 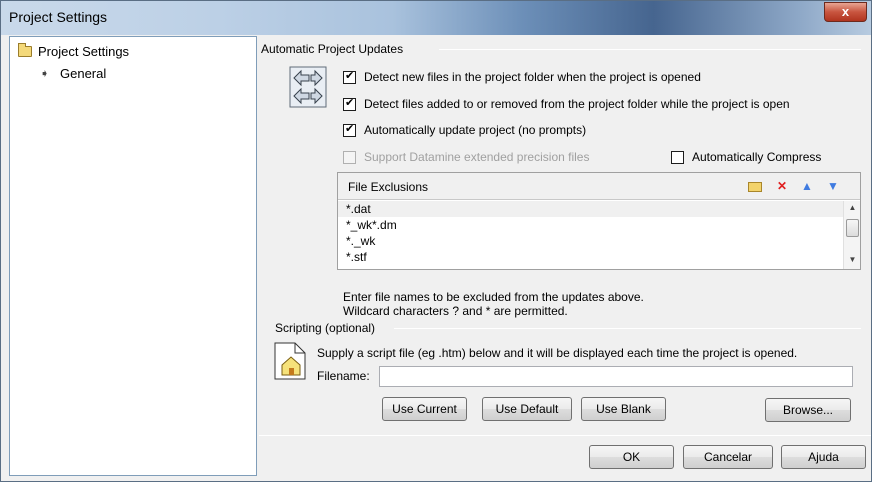 What do you see at coordinates (833, 186) in the screenshot?
I see `move-down-icon: ▼` at bounding box center [833, 186].